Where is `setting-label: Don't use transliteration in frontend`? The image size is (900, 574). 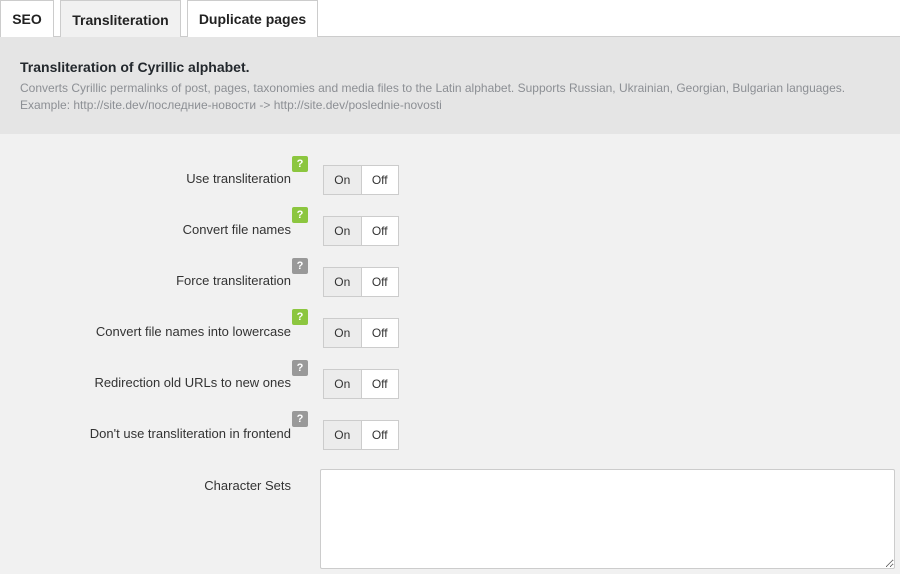
setting-label: Don't use transliteration in frontend is located at coordinates (190, 433).